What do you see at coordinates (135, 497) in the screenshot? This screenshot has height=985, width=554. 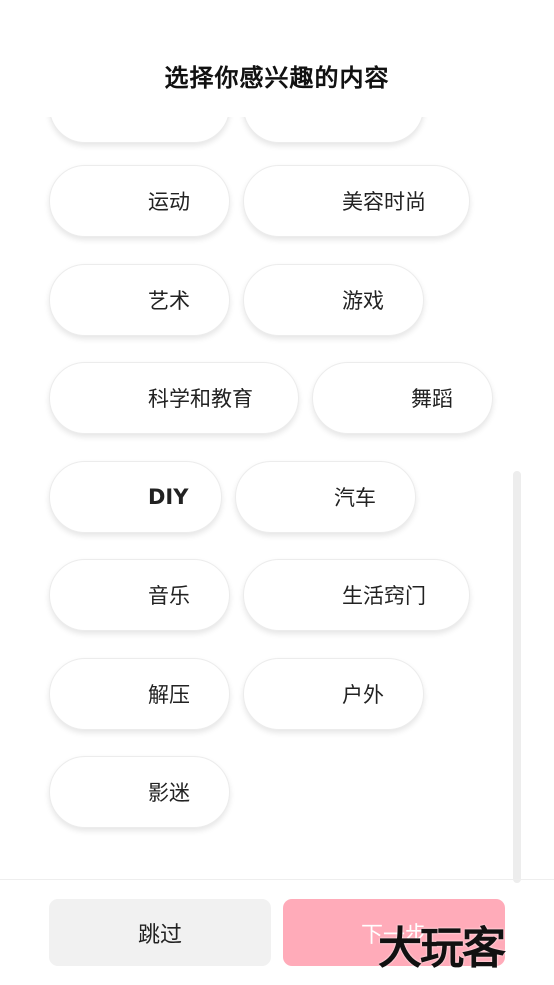 I see `interest-pill-diy: DIY` at bounding box center [135, 497].